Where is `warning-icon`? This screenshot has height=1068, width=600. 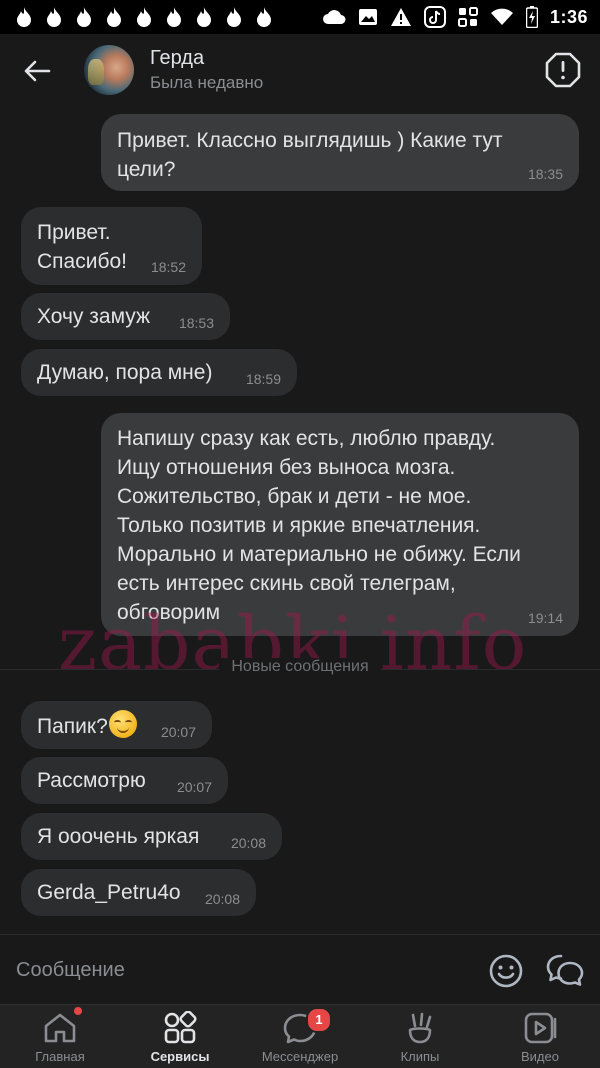
warning-icon is located at coordinates (400, 17).